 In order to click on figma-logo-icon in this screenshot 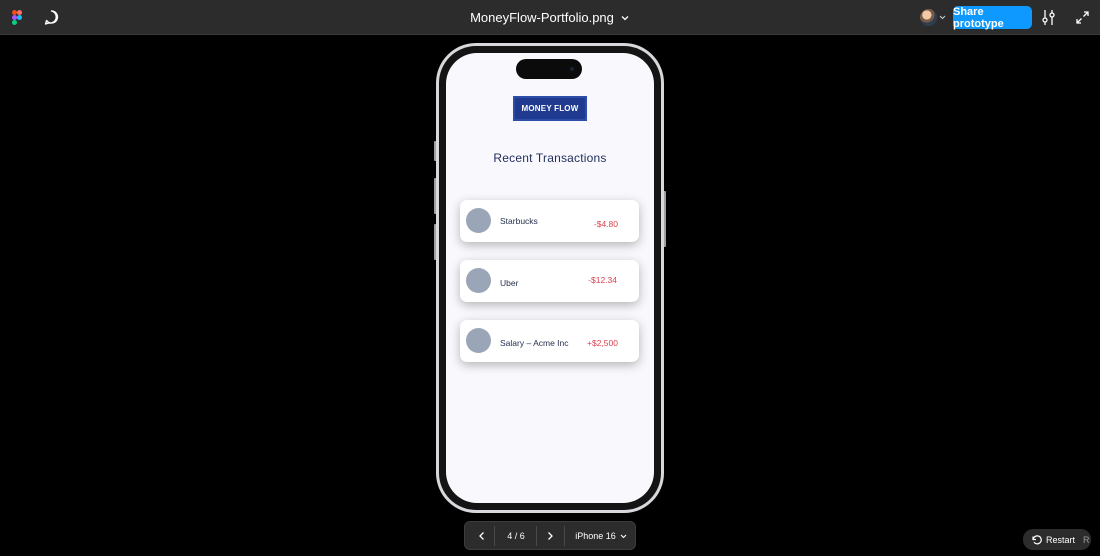, I will do `click(17, 17)`.